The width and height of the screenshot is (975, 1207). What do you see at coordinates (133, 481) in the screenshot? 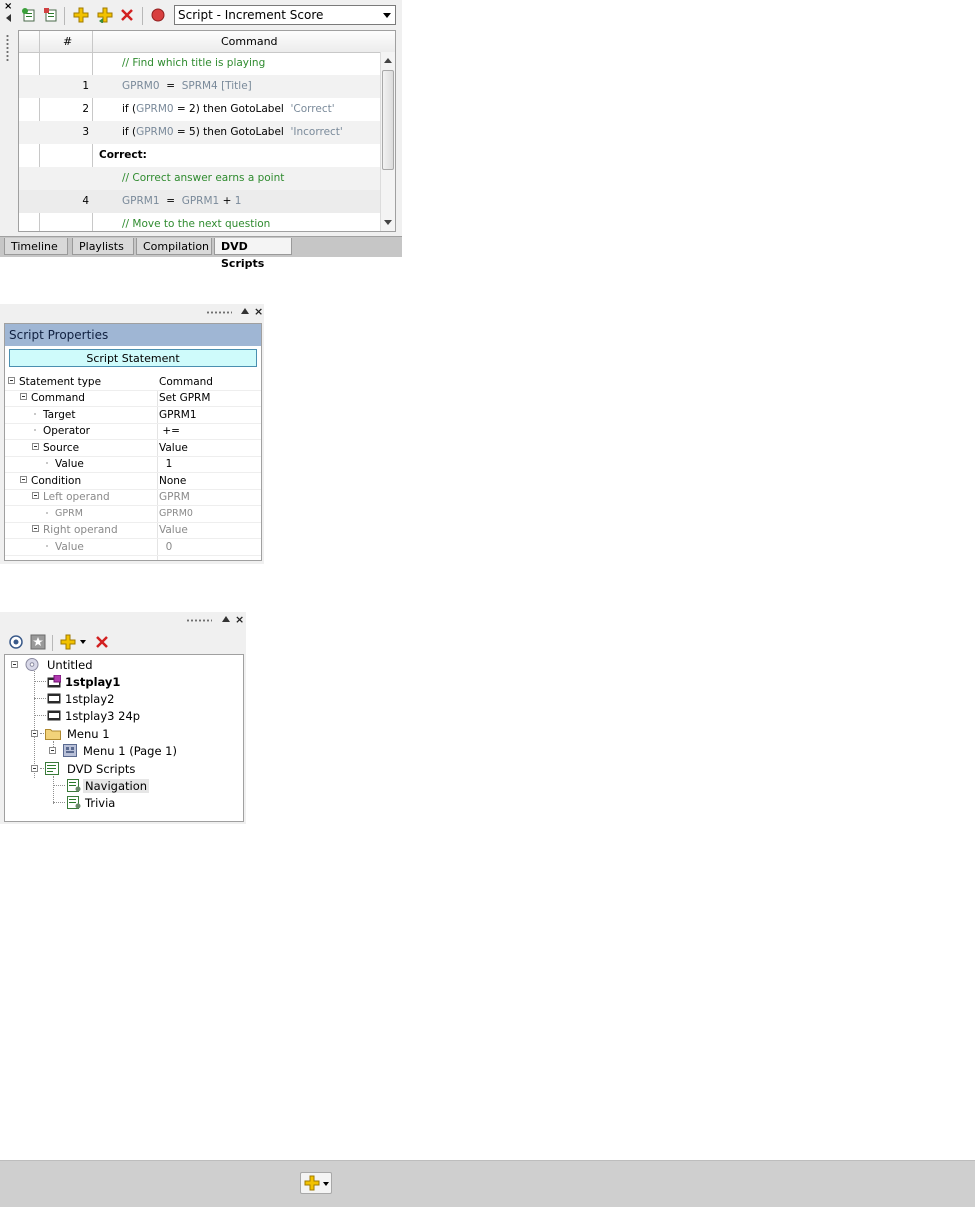
I see `property-row: Condition None` at bounding box center [133, 481].